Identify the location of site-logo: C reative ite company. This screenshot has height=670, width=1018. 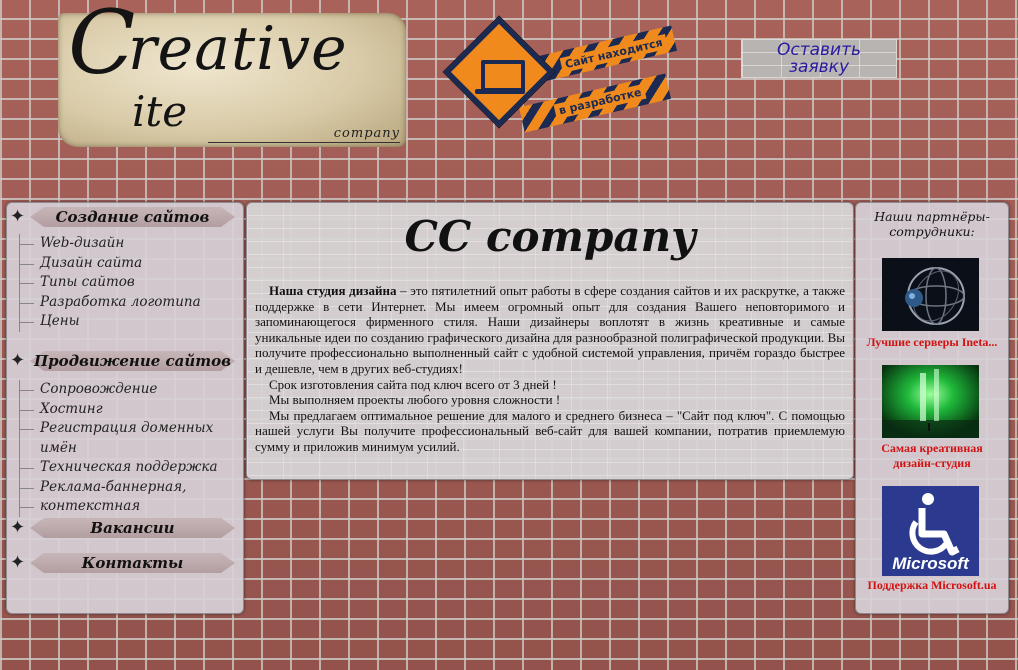
(232, 73).